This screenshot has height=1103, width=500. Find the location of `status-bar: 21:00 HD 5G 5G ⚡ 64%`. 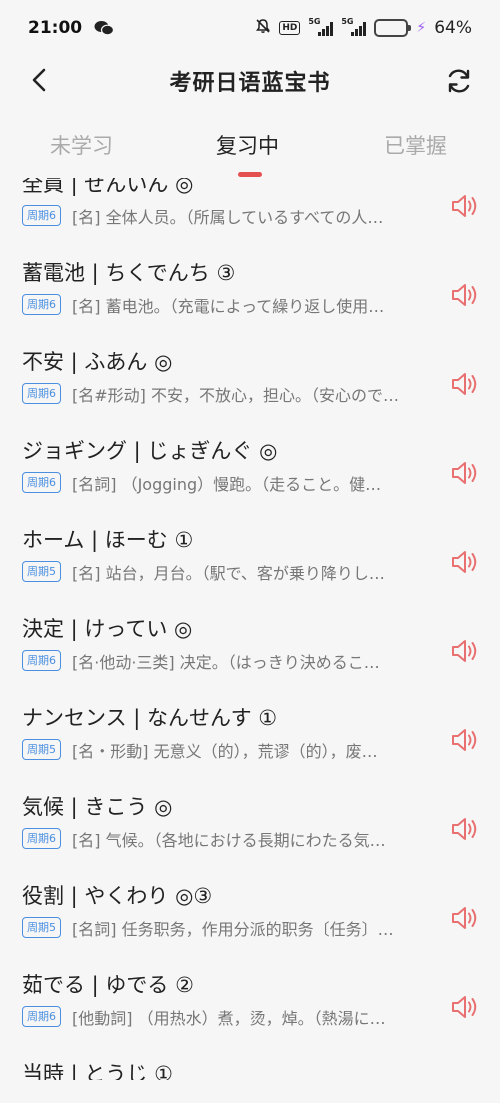

status-bar: 21:00 HD 5G 5G ⚡ 64% is located at coordinates (250, 28).